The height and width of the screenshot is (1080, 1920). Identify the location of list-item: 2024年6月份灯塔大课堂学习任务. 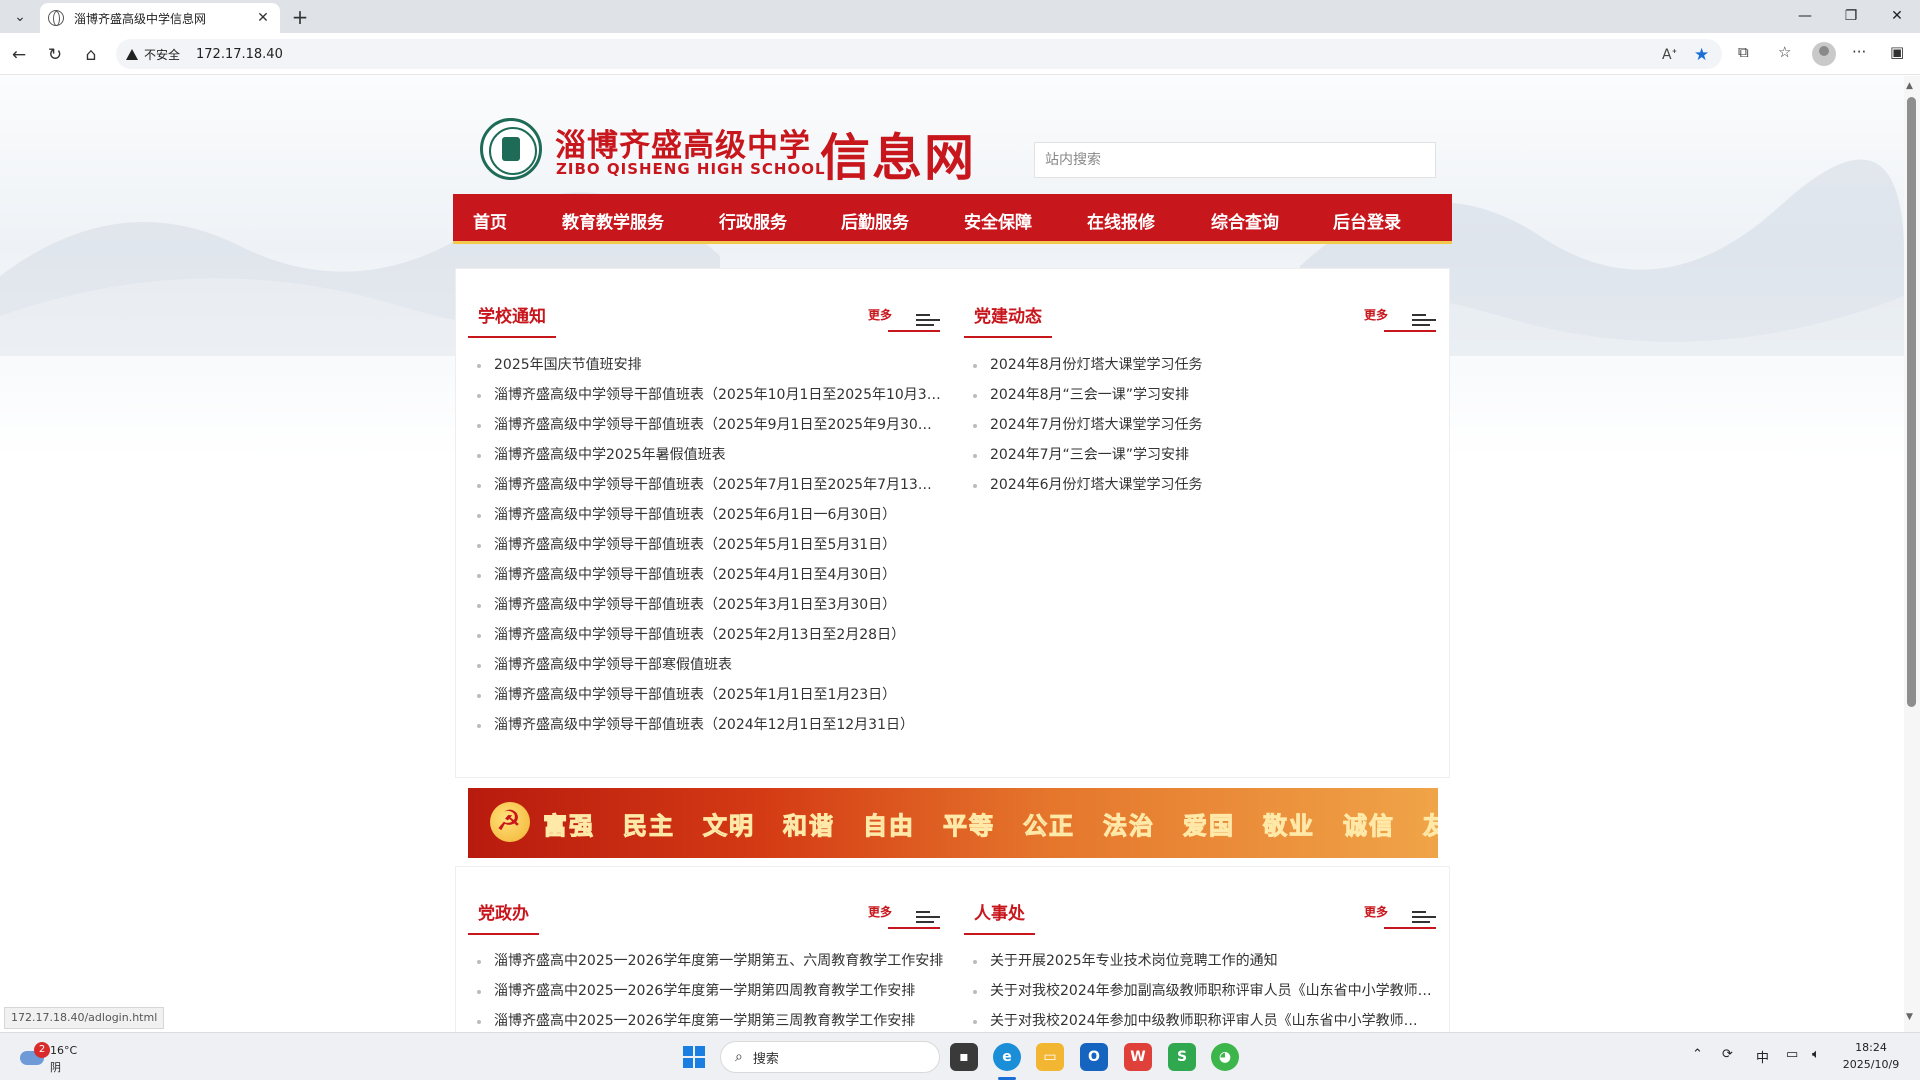
(1203, 485).